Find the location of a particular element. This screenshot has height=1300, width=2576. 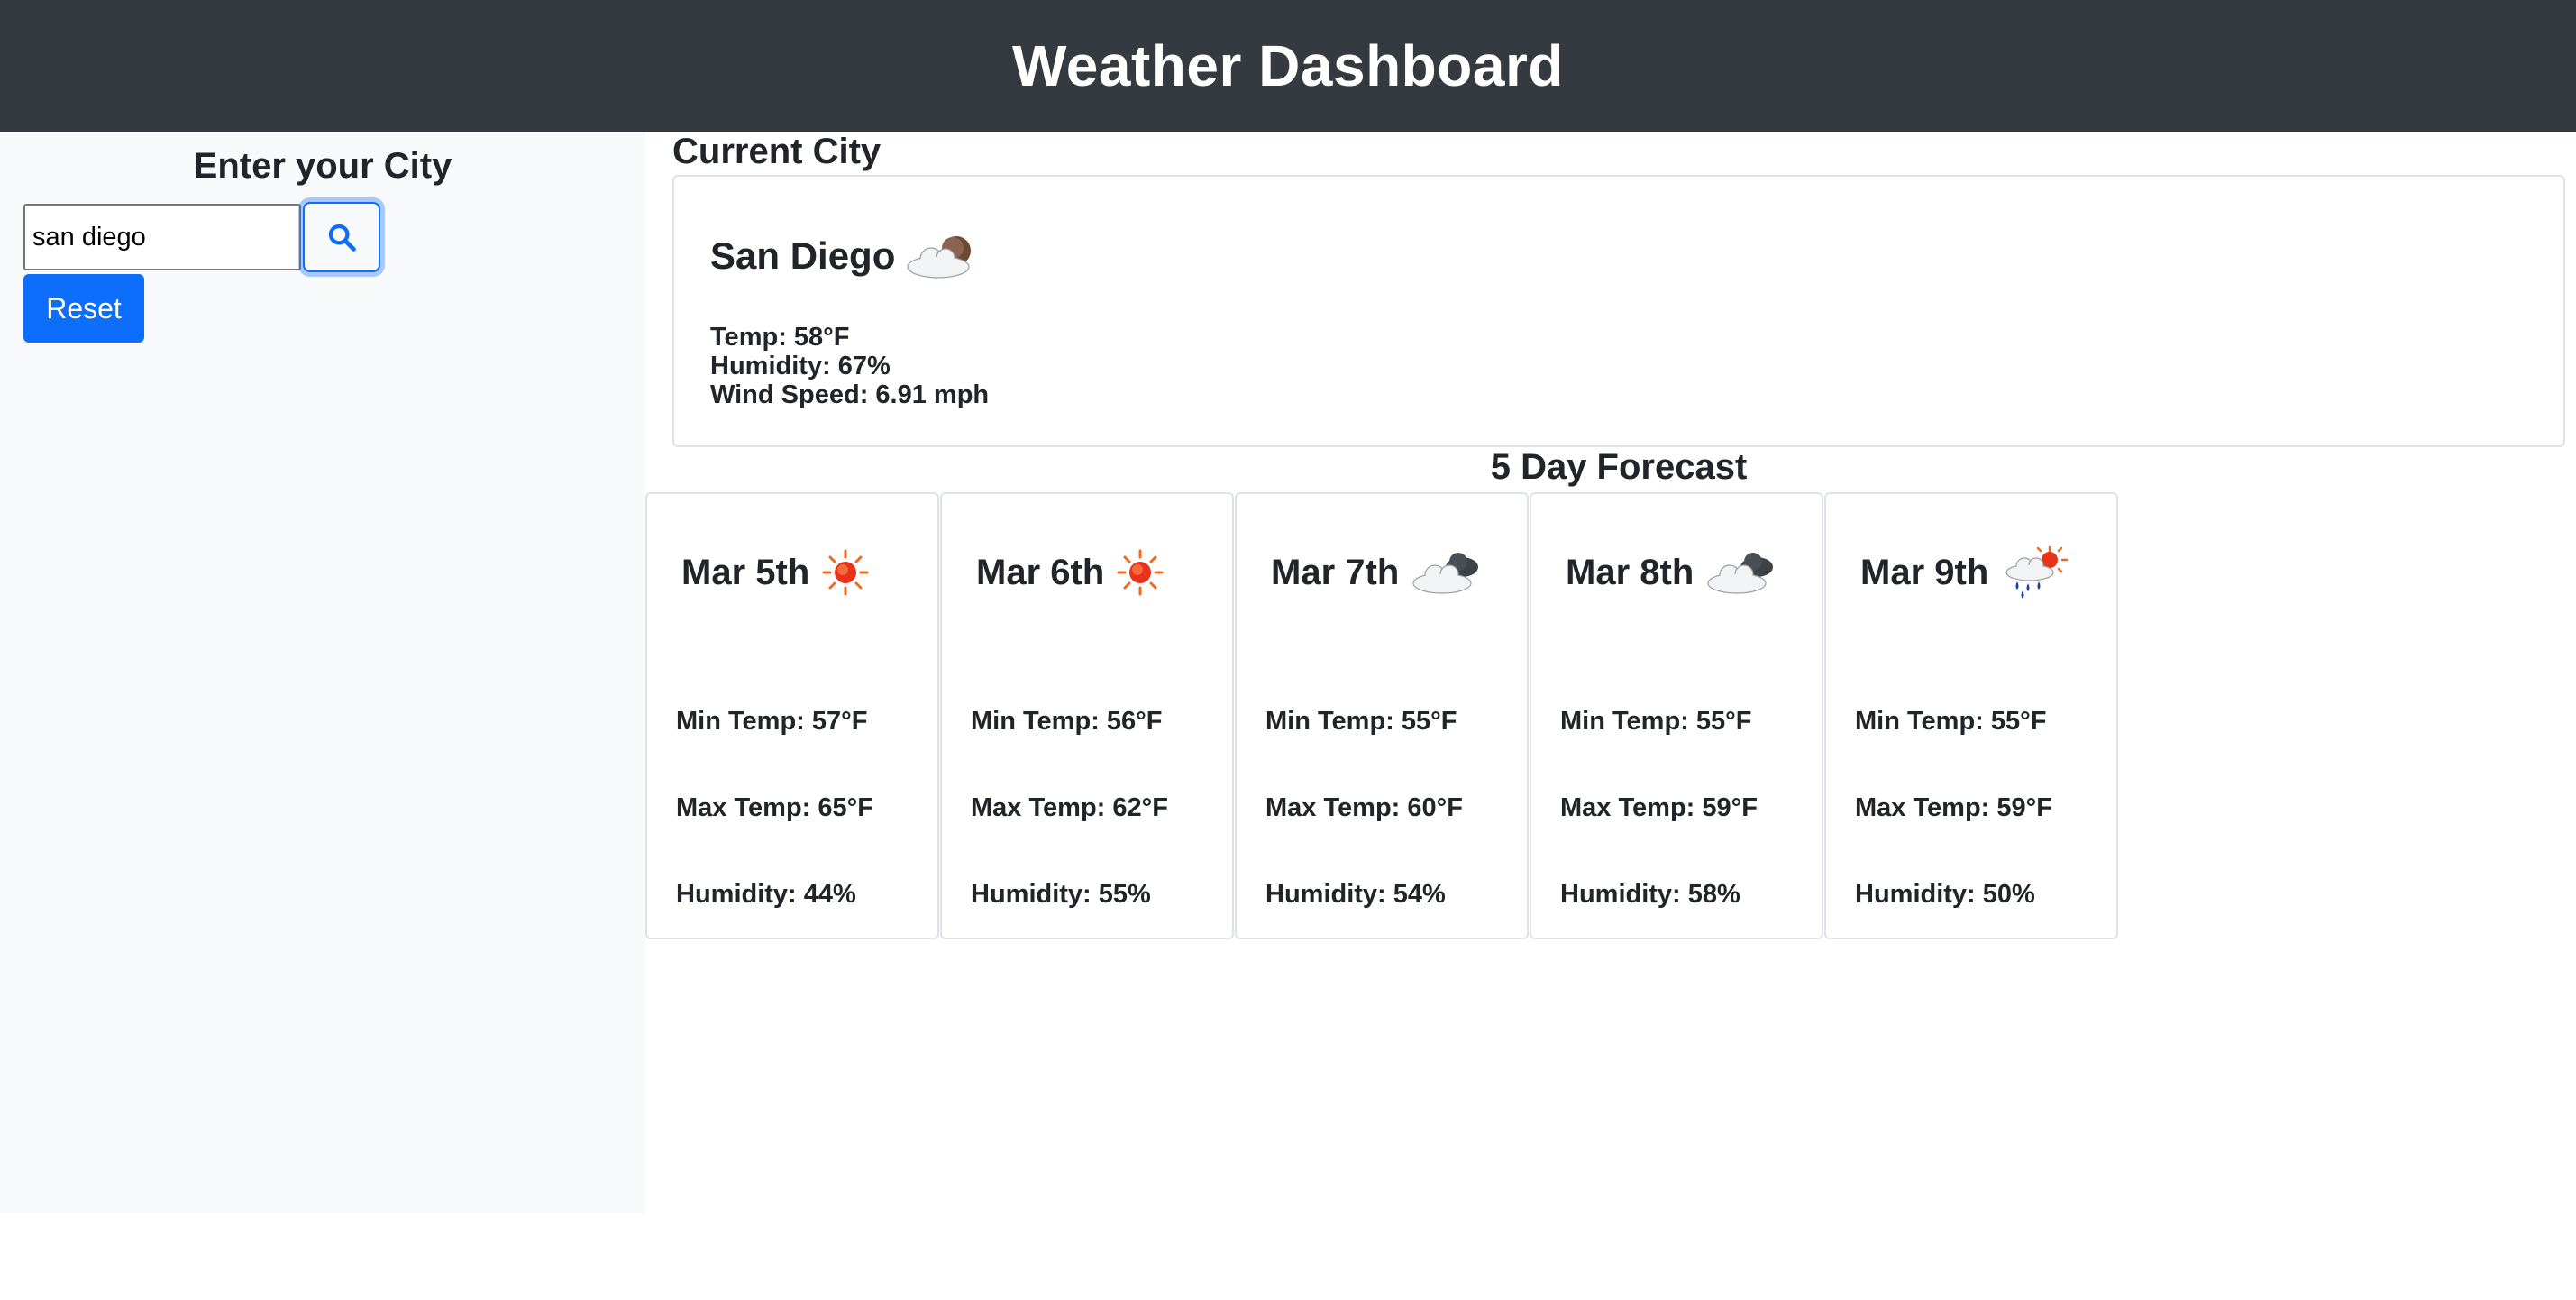

current-city-name: San Diego is located at coordinates (803, 256).